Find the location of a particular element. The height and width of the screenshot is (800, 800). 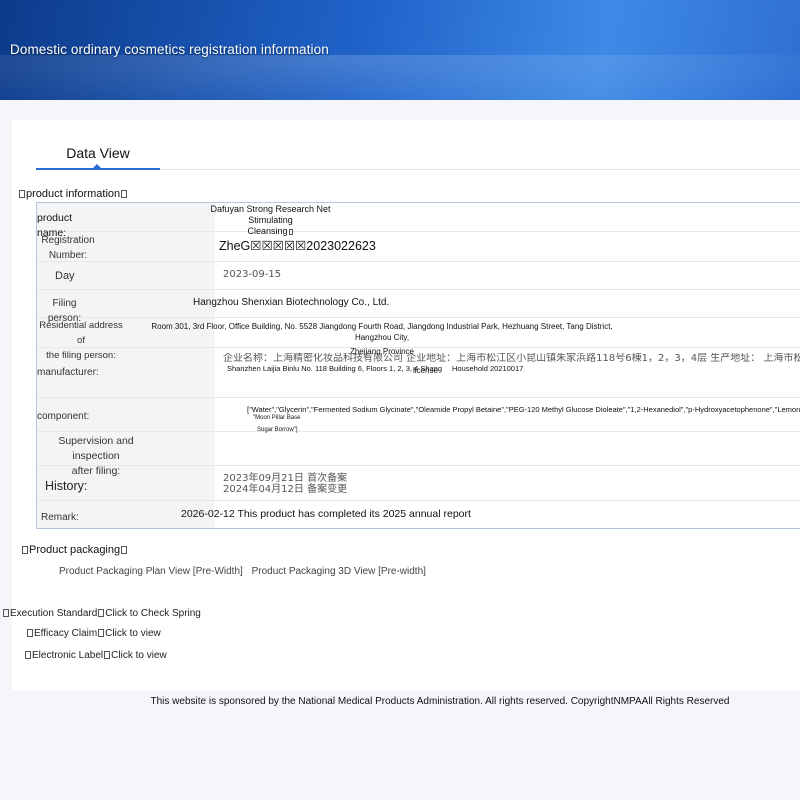

section-product-packaging-label: Product packaging is located at coordinates (75, 550).